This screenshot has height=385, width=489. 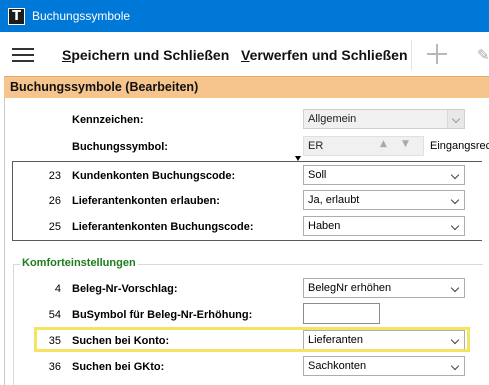 What do you see at coordinates (162, 315) in the screenshot?
I see `busymbol-beleg-nr-erhoehung-label: BuSymbol für Beleg-Nr-Erhöhung:` at bounding box center [162, 315].